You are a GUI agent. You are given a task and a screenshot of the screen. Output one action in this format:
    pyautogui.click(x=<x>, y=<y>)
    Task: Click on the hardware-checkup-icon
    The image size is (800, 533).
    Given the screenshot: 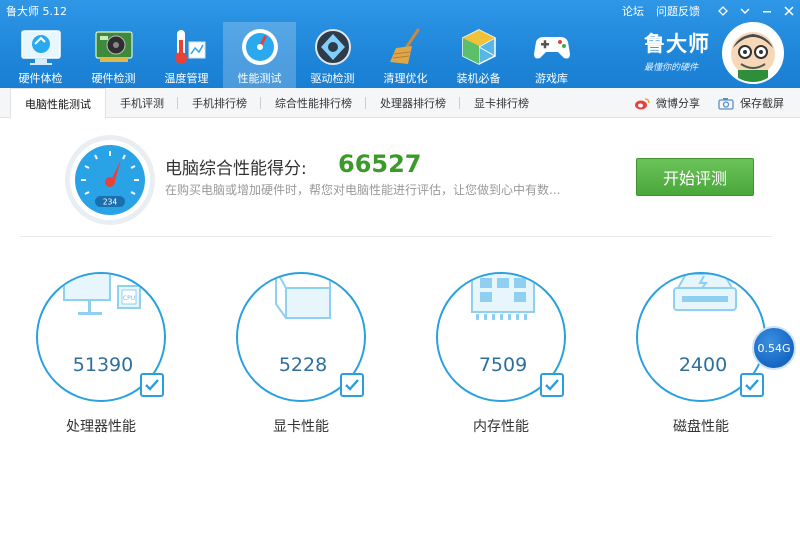 What is the action you would take?
    pyautogui.click(x=40, y=47)
    